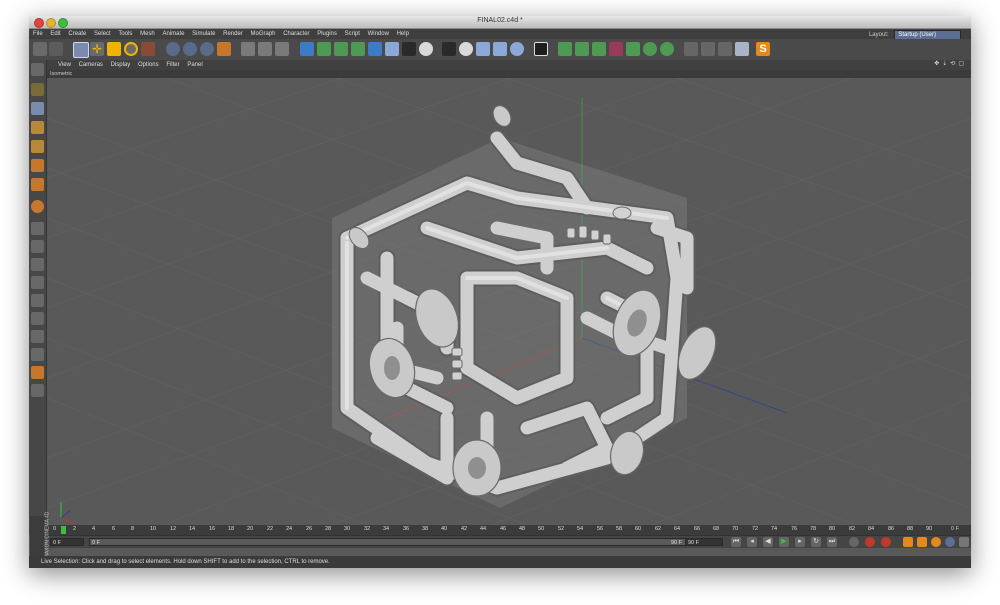 The image size is (1000, 605). Describe the element at coordinates (691, 49) in the screenshot. I see `snap-icon` at that location.